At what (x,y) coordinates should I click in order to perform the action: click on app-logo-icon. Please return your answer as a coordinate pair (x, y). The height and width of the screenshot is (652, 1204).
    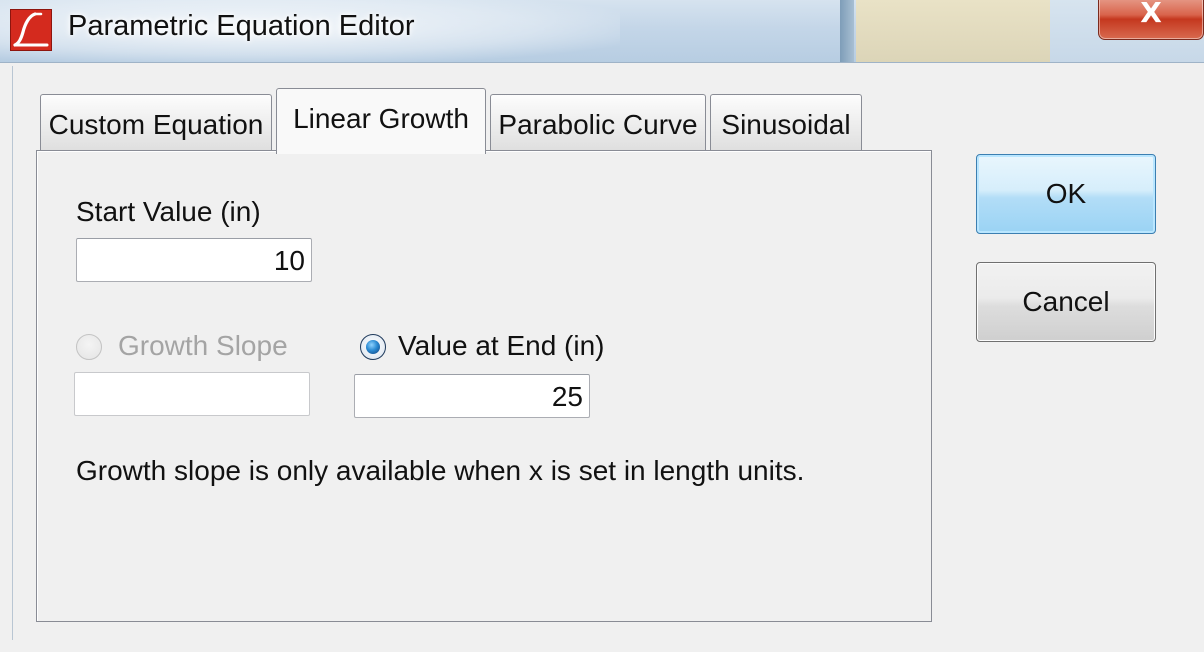
    Looking at the image, I should click on (31, 30).